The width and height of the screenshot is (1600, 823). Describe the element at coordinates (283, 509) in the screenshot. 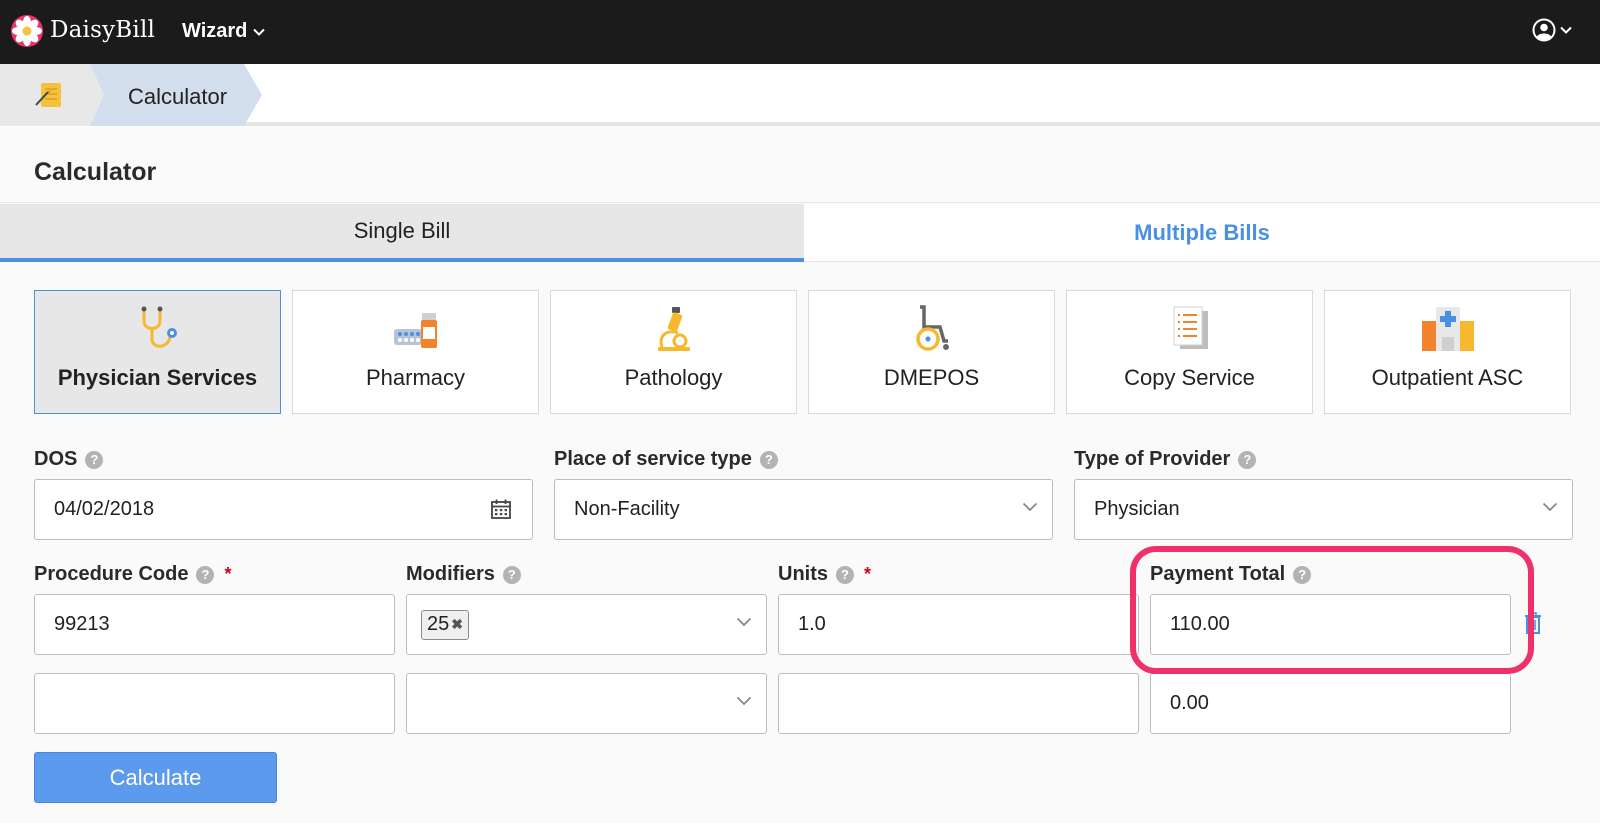

I see `dos-field: 04/02/2018` at that location.